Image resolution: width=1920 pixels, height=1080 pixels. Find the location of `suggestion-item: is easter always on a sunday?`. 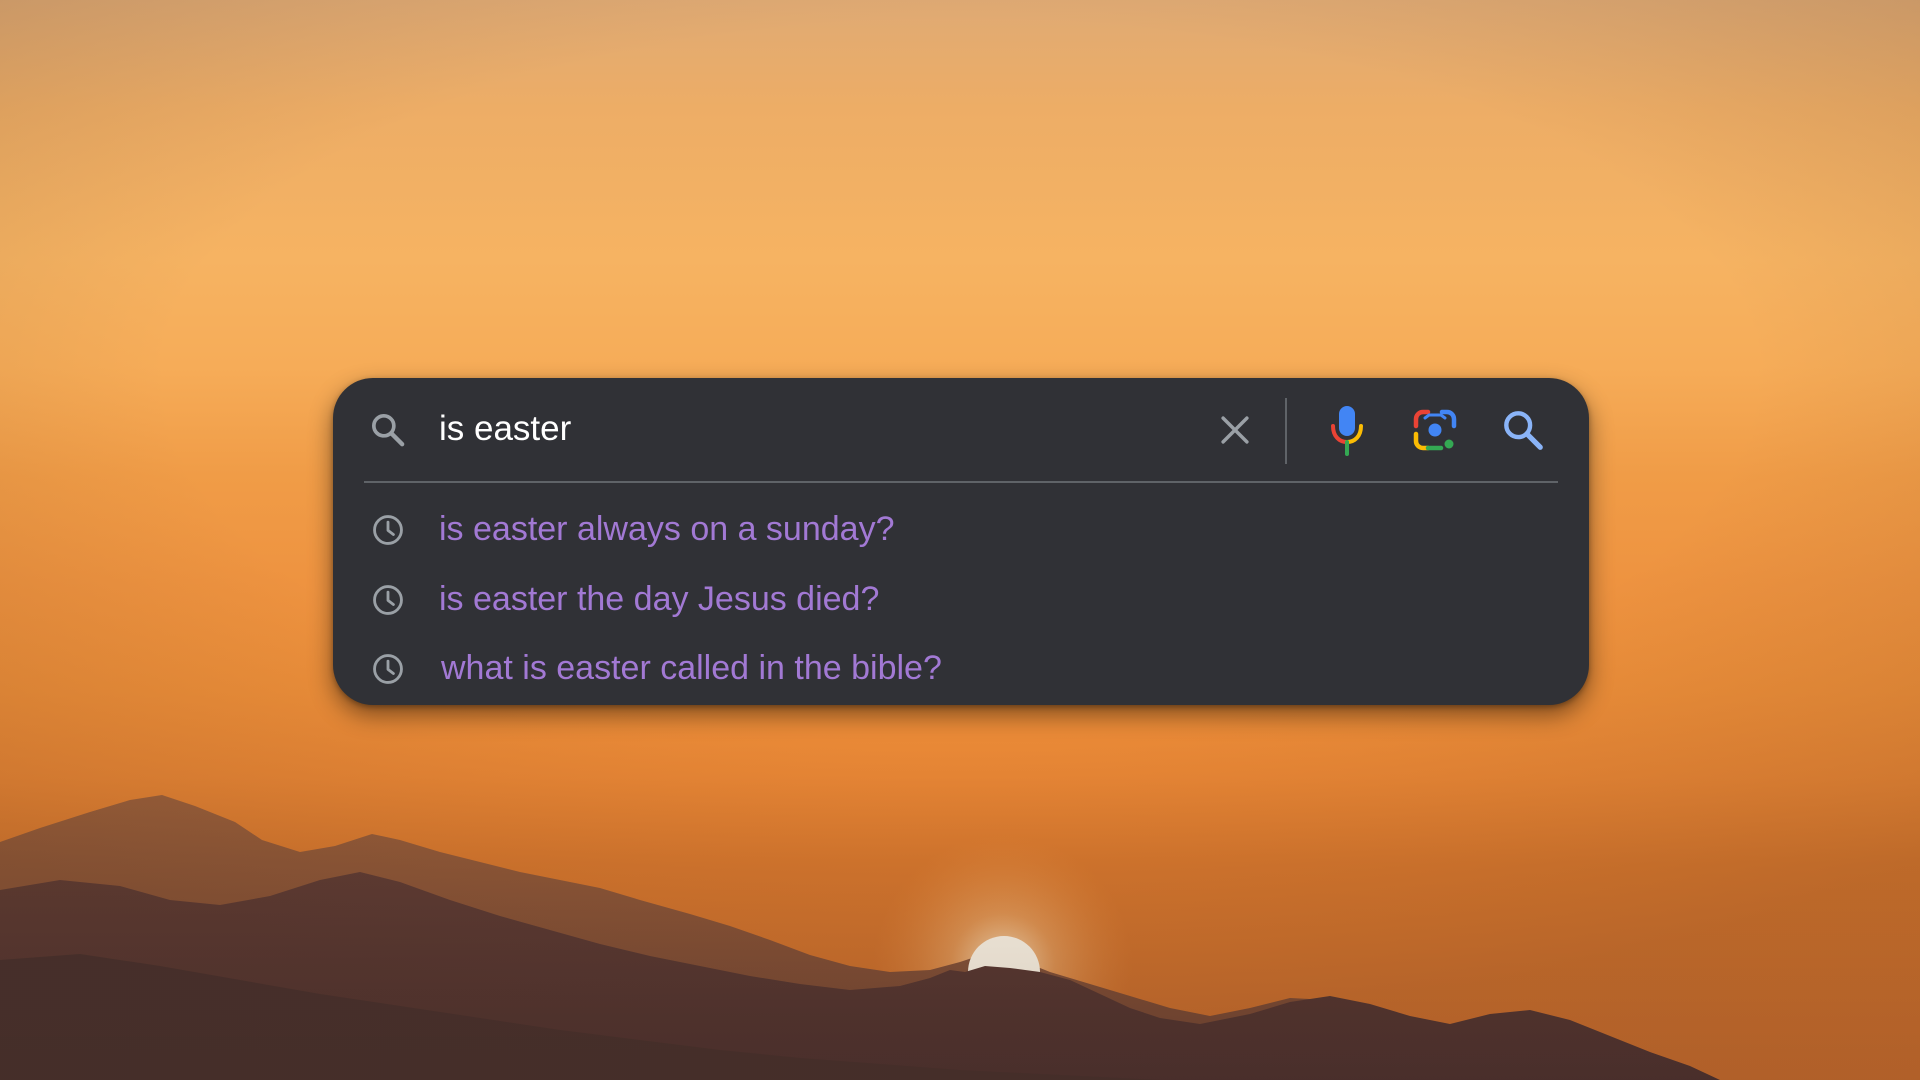

suggestion-item: is easter always on a sunday? is located at coordinates (953, 529).